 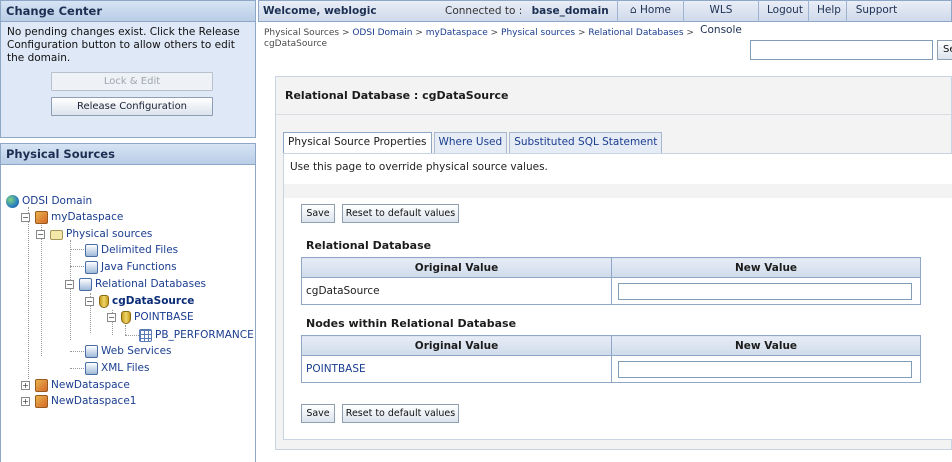 I want to click on breadcrumb-link: Relational Databases, so click(x=635, y=33).